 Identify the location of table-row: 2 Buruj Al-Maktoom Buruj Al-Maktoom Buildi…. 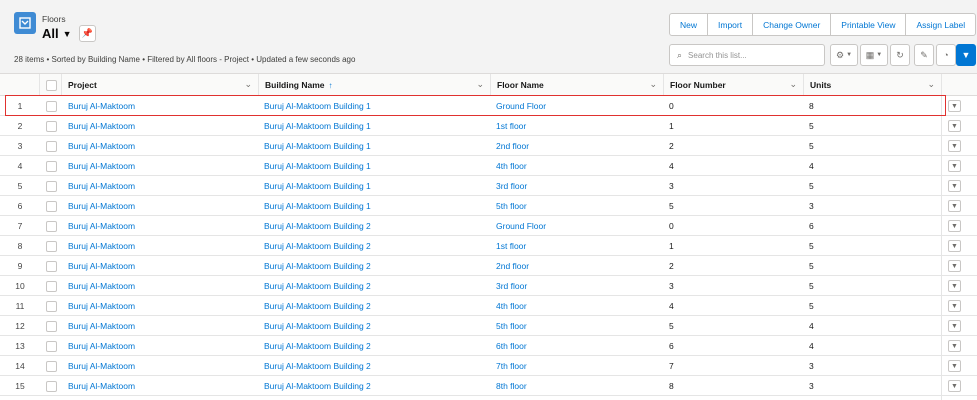
(488, 126).